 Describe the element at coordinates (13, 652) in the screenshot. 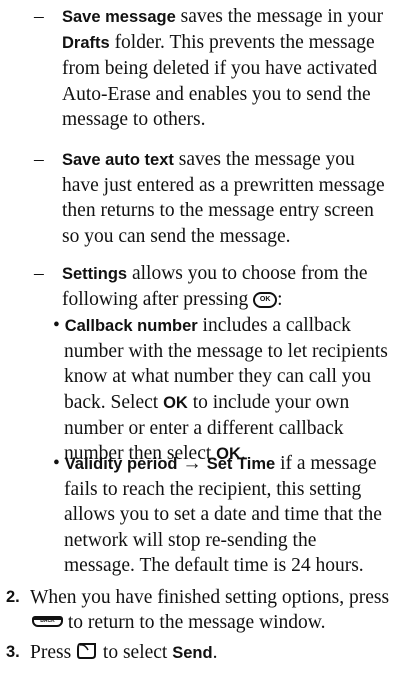

I see `step-number: 3.` at that location.